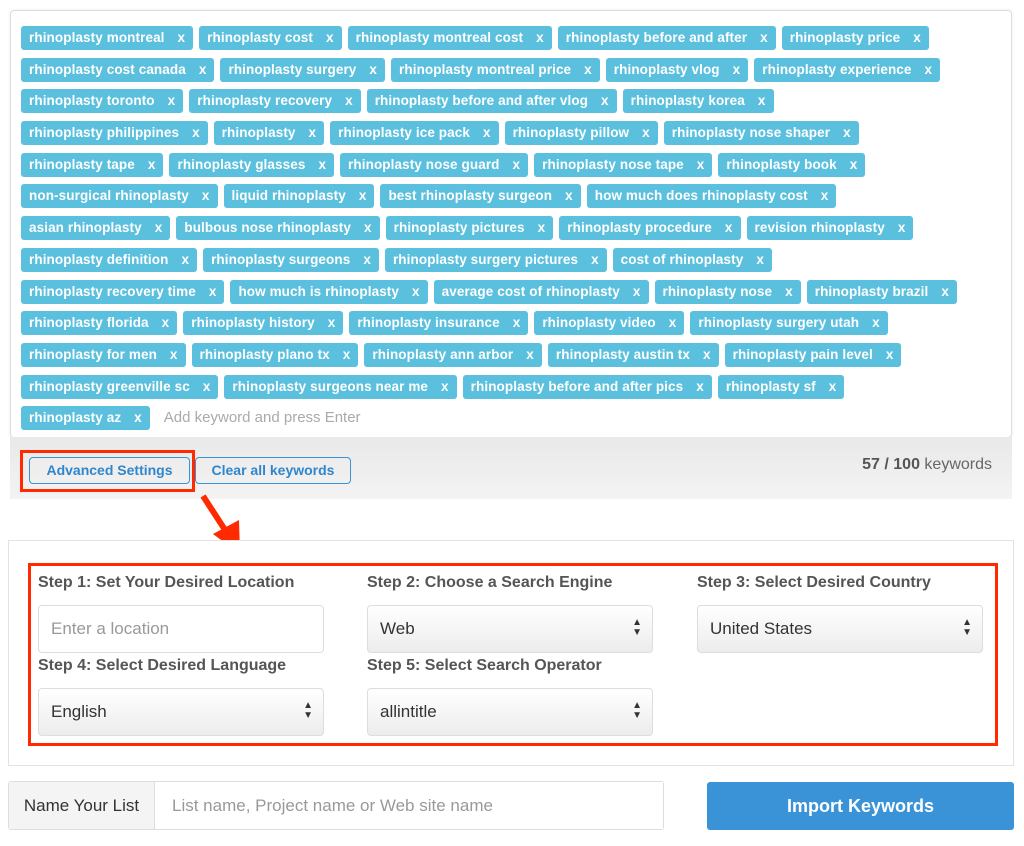 Image resolution: width=1024 pixels, height=846 pixels. I want to click on list-name-group: Name Your List, so click(336, 805).